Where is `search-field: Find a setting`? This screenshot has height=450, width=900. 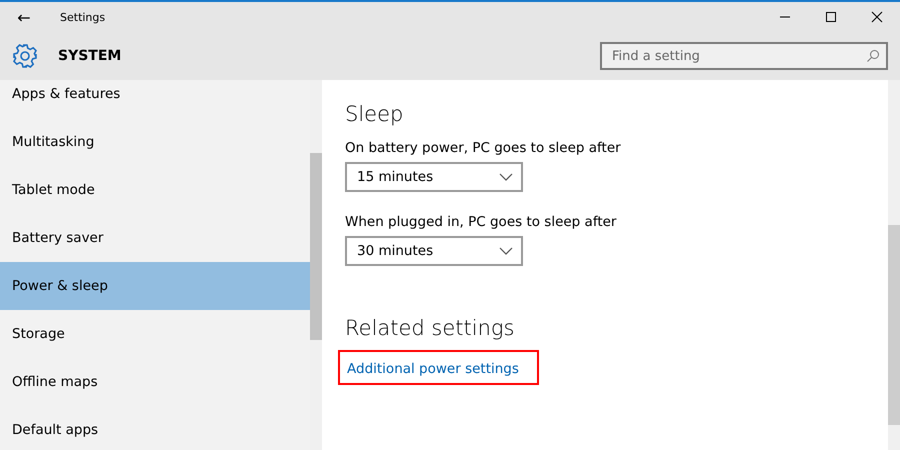 search-field: Find a setting is located at coordinates (744, 56).